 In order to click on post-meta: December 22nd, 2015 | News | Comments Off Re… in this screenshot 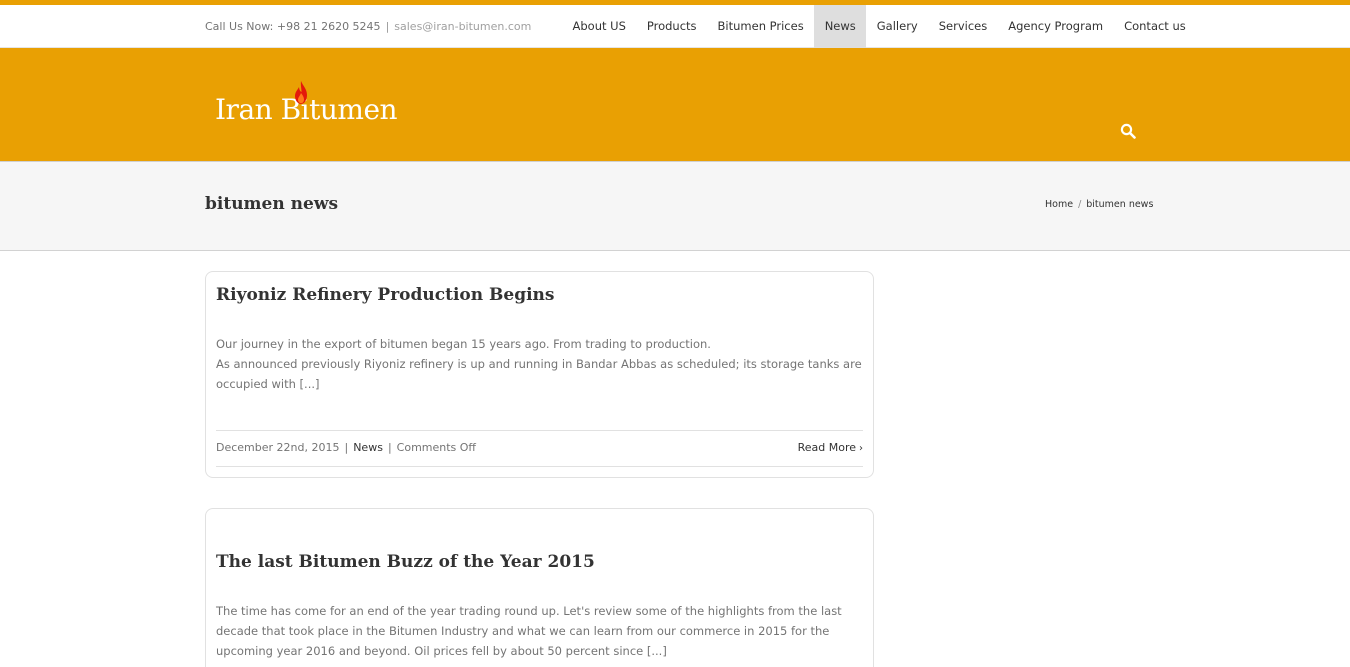, I will do `click(539, 448)`.